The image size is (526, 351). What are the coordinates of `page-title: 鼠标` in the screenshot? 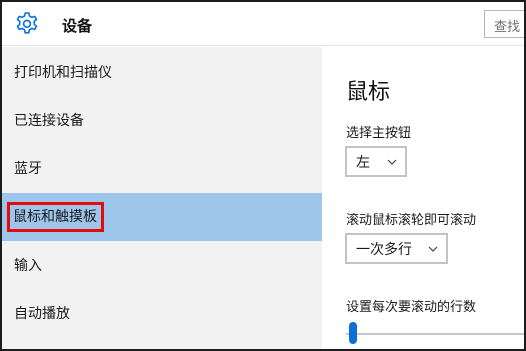 It's located at (368, 92).